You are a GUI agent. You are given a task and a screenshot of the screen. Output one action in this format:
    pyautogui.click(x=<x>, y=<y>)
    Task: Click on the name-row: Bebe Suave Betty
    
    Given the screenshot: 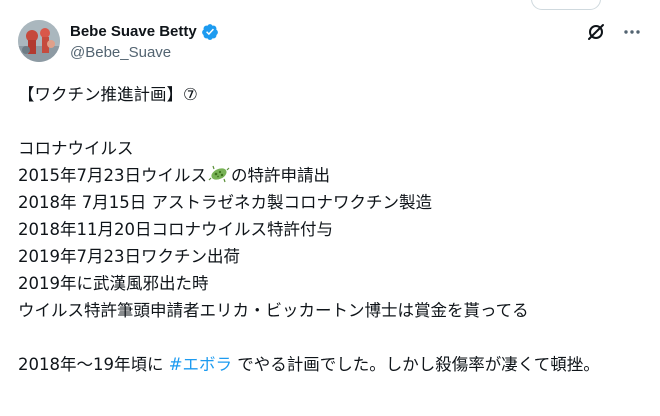 What is the action you would take?
    pyautogui.click(x=144, y=32)
    